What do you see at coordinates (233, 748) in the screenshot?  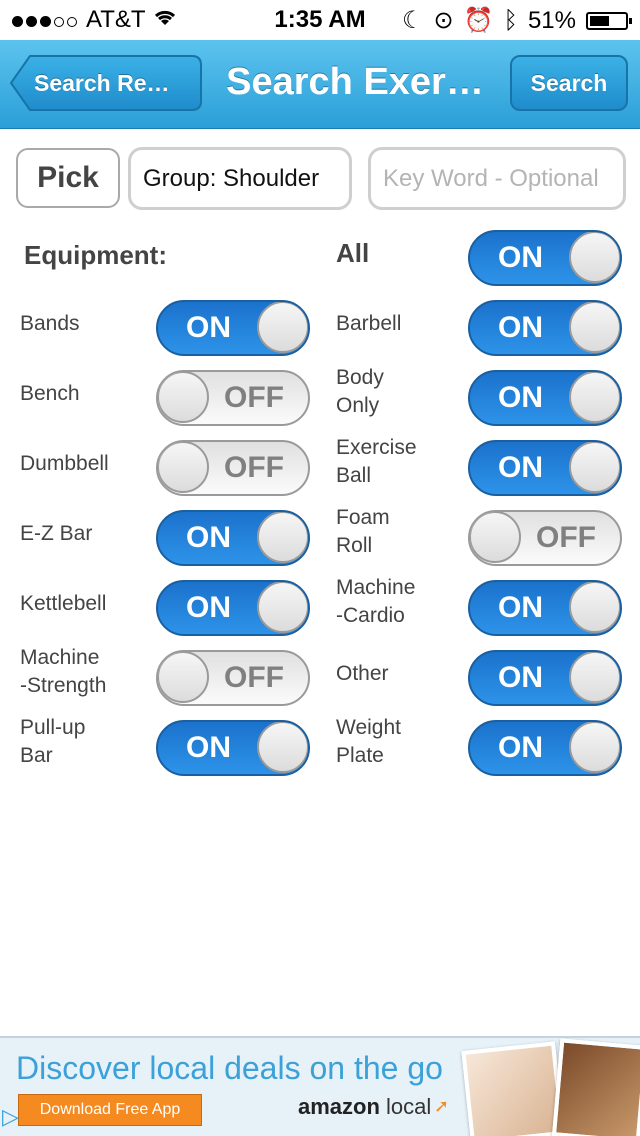 I see `pull-up-bar-toggle: ON` at bounding box center [233, 748].